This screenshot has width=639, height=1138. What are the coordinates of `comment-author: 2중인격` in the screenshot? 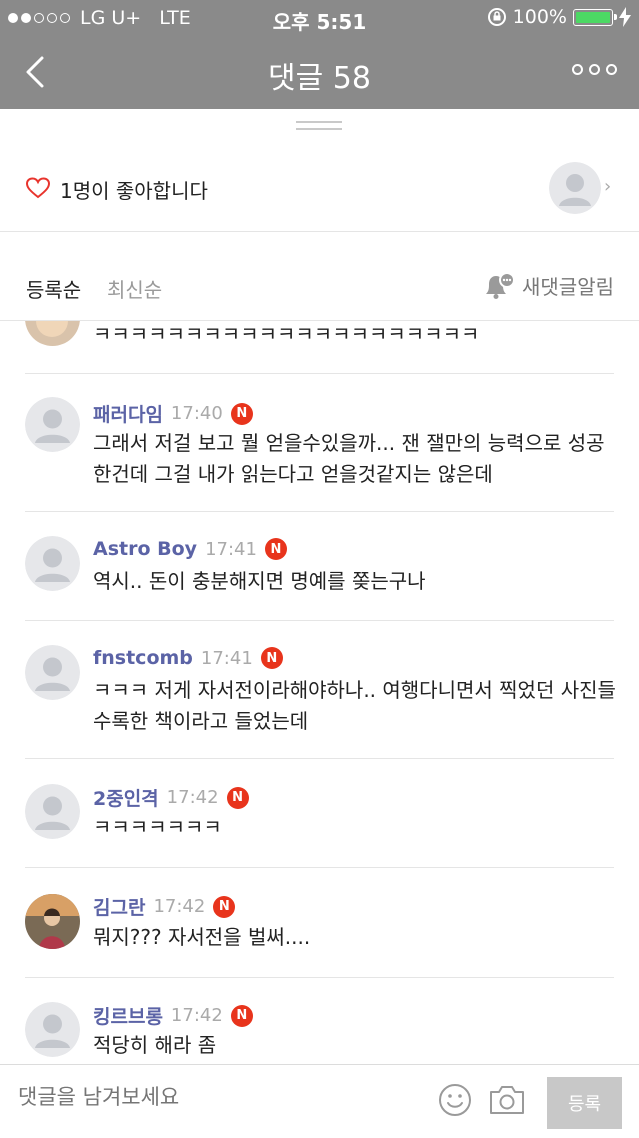 It's located at (126, 797).